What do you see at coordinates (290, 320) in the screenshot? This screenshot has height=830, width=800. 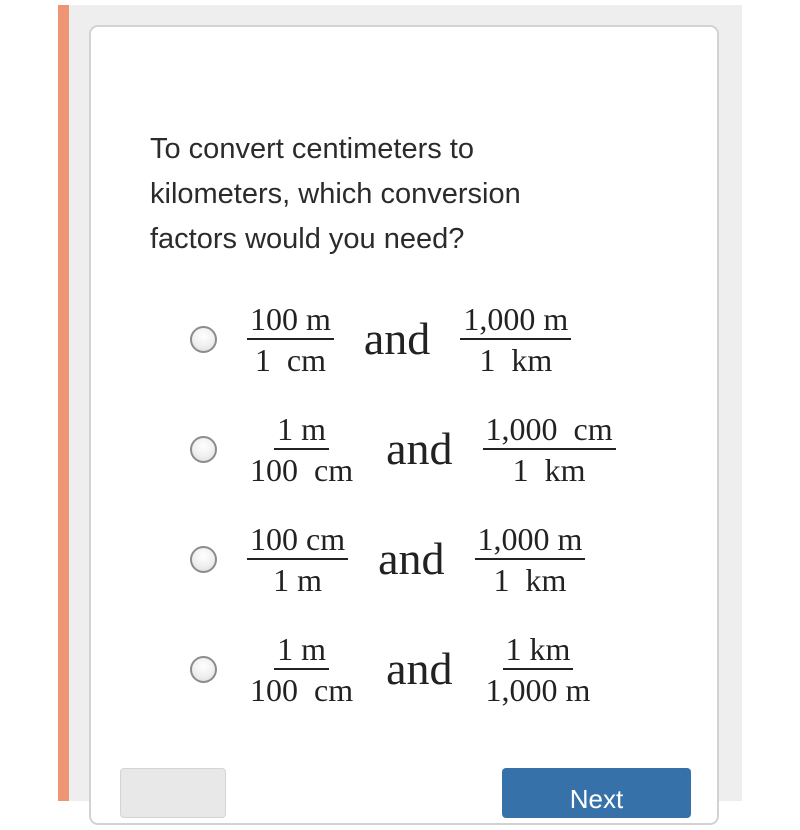 I see `numerator: 100 m` at bounding box center [290, 320].